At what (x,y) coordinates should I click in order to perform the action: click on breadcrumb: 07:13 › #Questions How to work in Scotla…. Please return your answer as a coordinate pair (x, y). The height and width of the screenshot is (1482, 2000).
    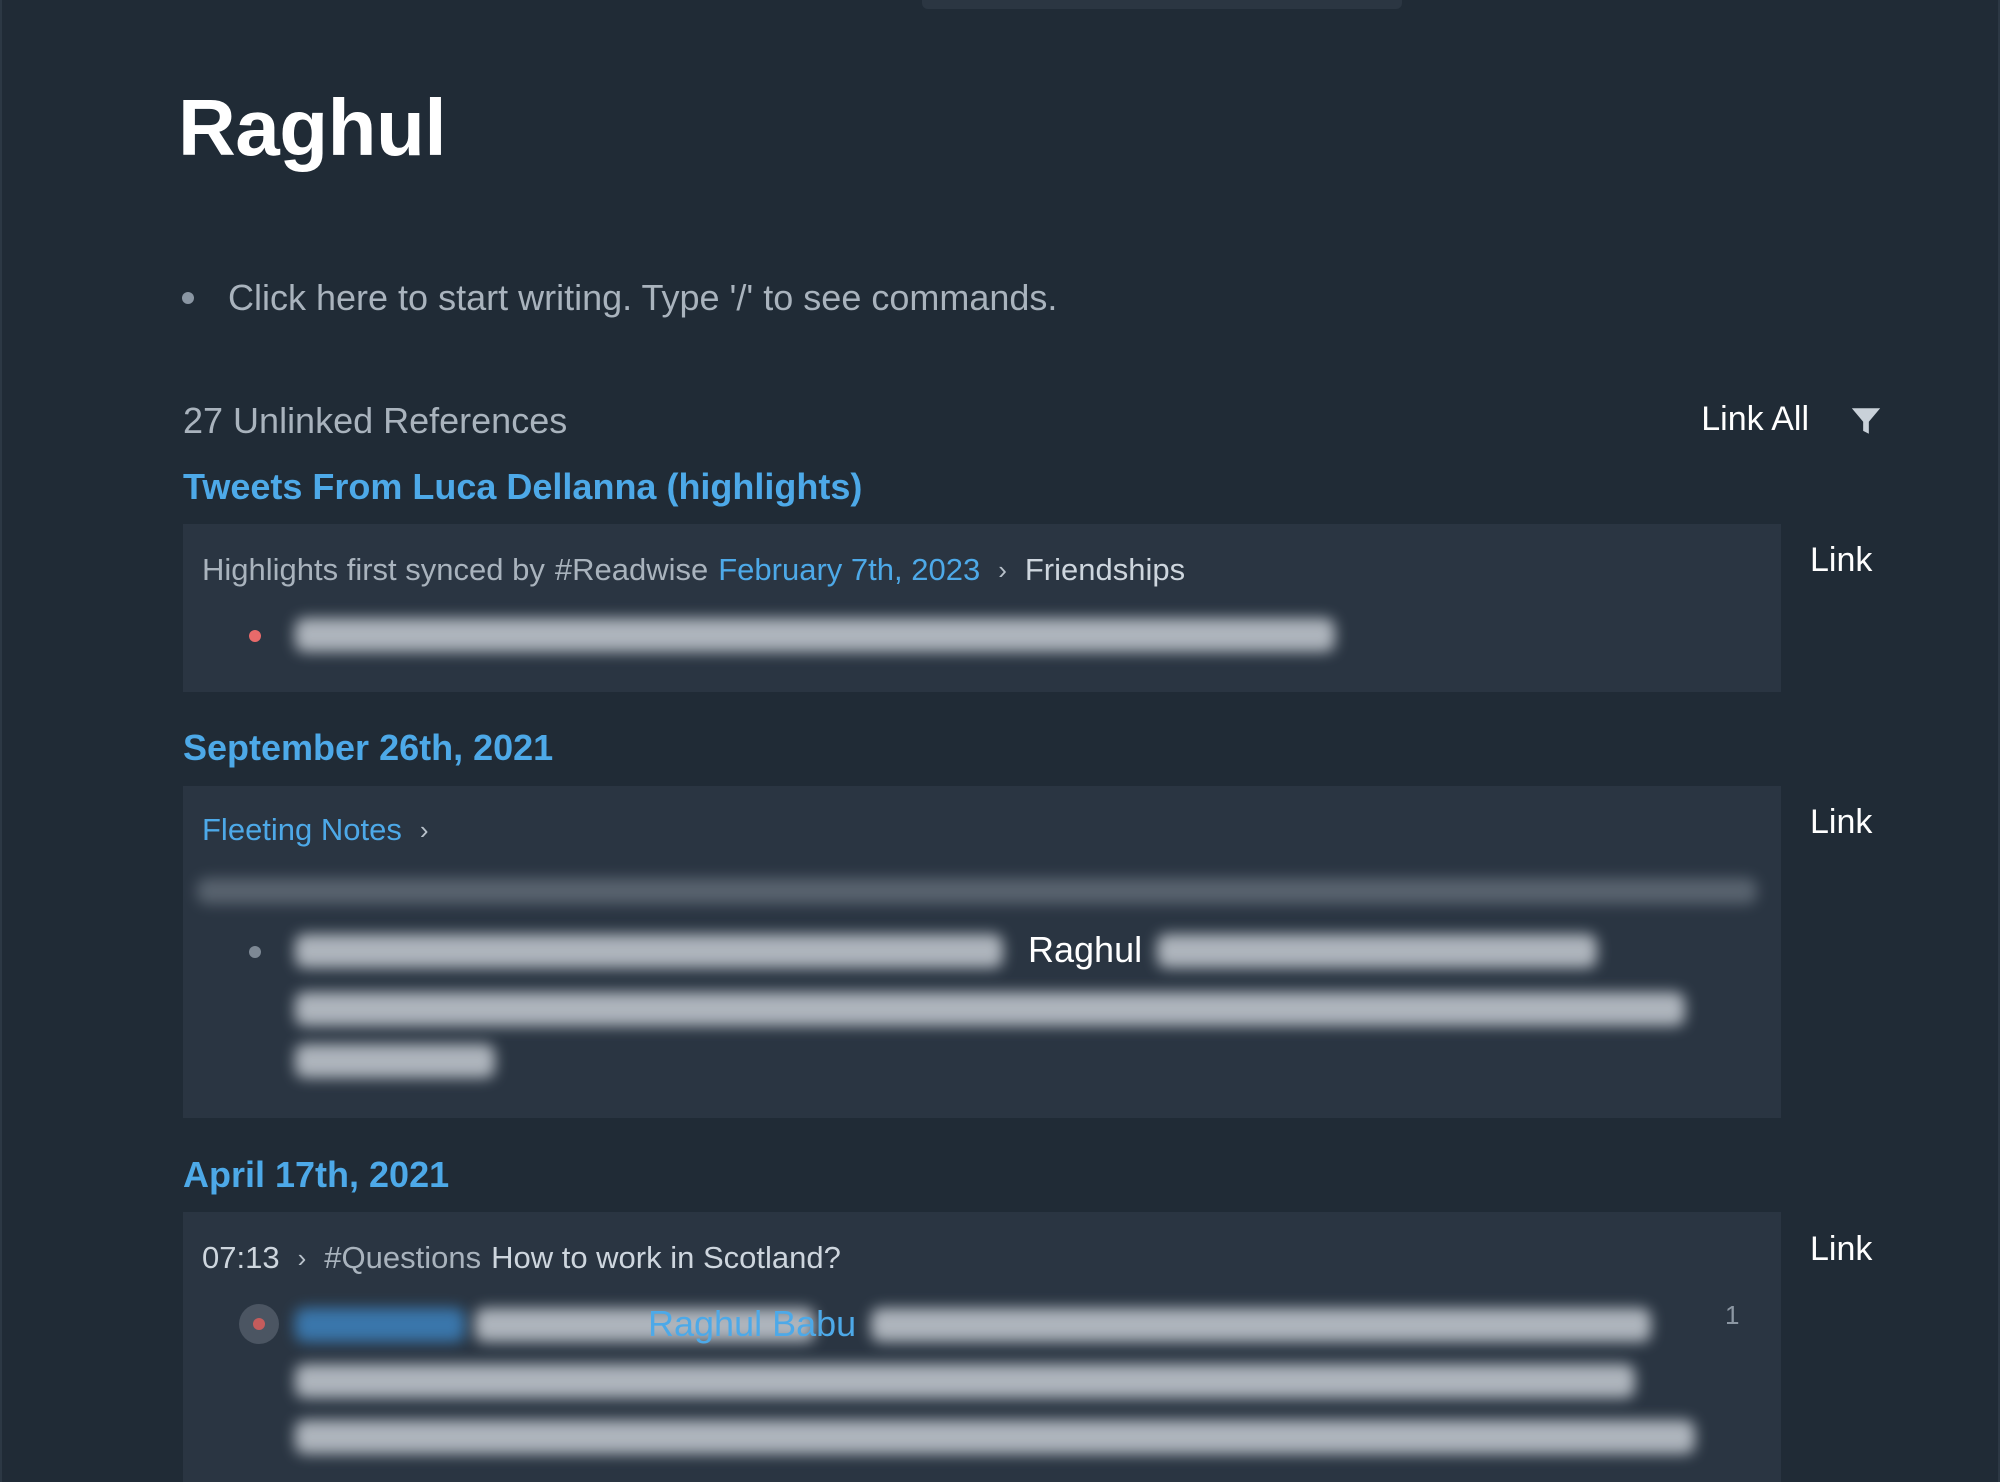
    Looking at the image, I should click on (521, 1258).